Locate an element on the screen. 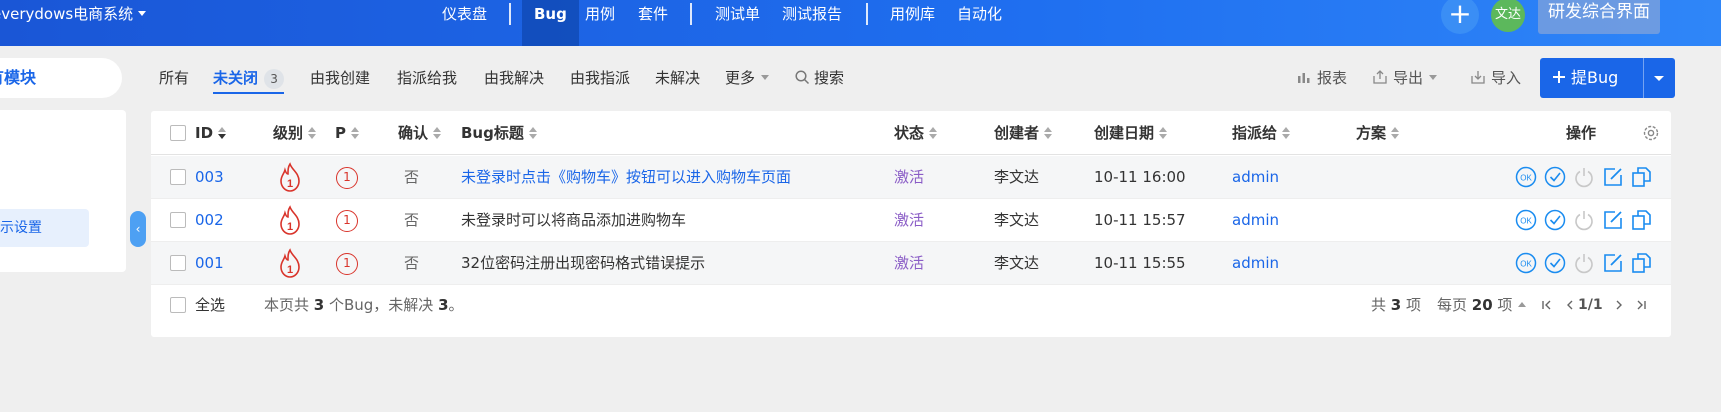  export-button: 导出 is located at coordinates (1405, 78).